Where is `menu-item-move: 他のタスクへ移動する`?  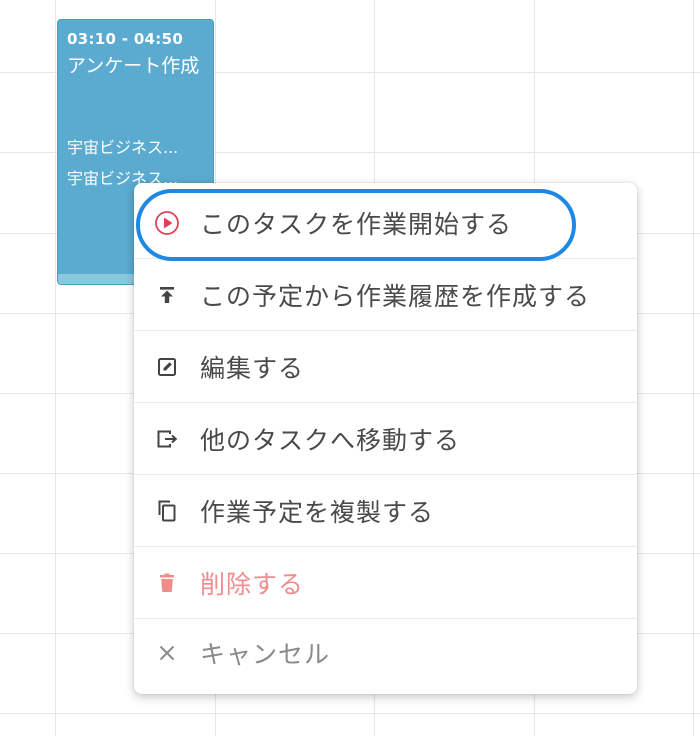 menu-item-move: 他のタスクへ移動する is located at coordinates (385, 439).